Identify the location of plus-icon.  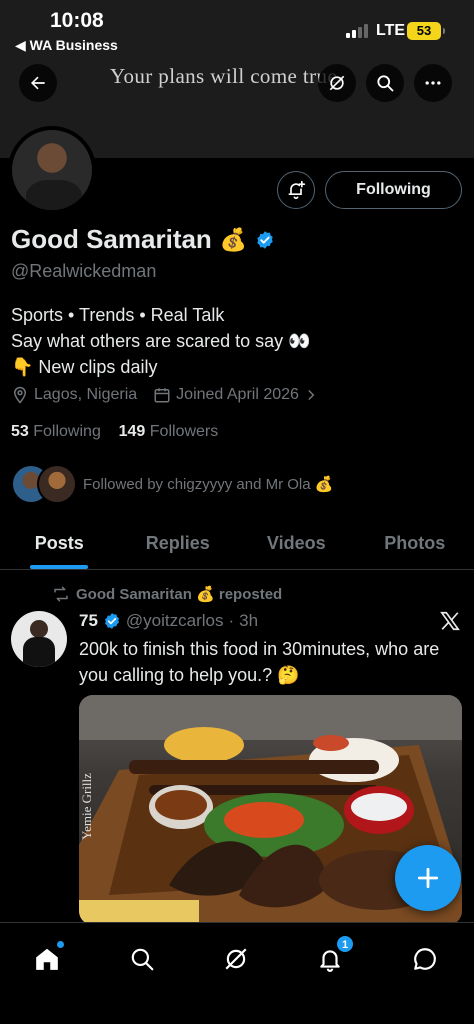
(428, 878).